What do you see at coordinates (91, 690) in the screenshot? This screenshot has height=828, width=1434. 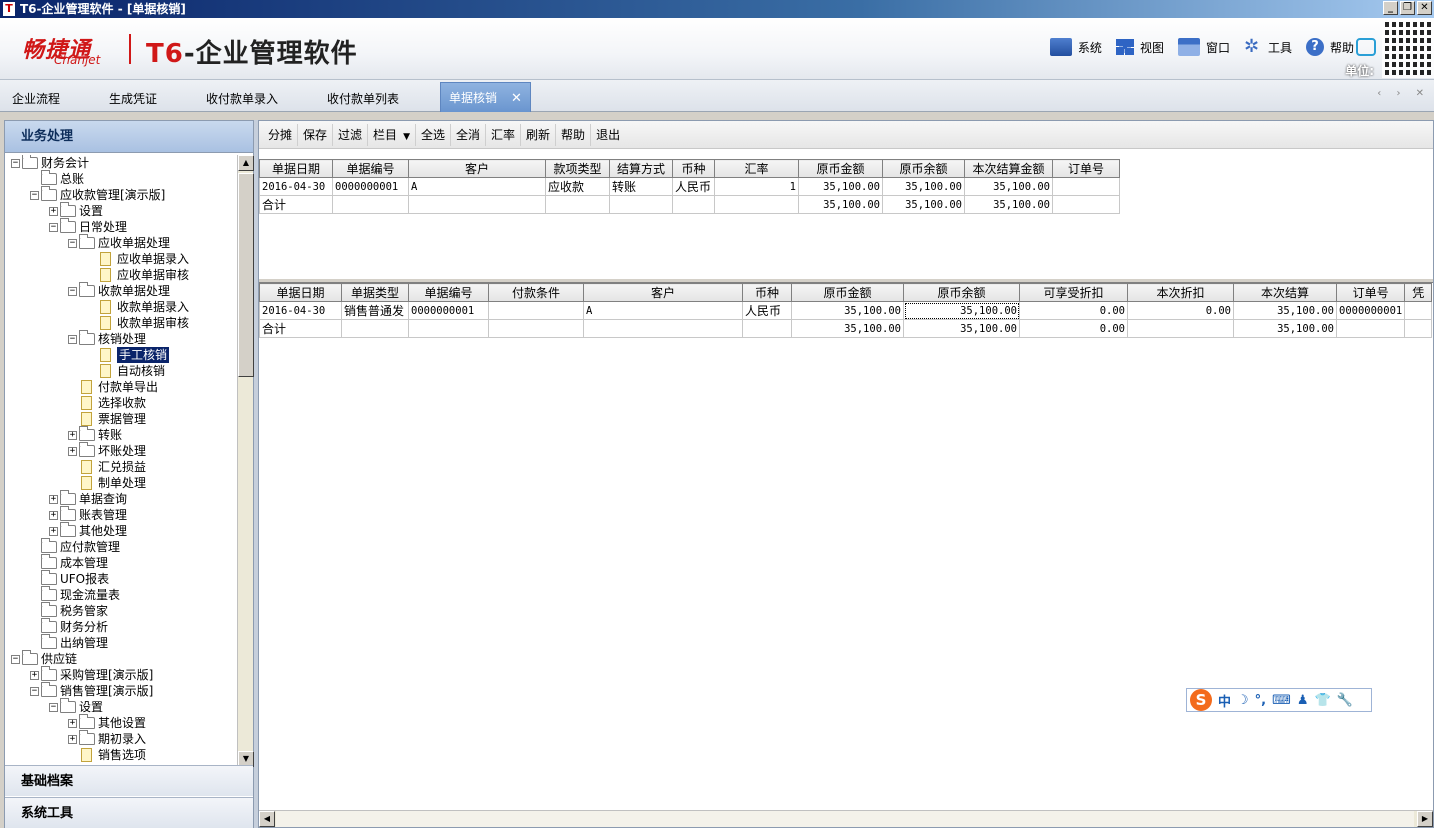 I see `tree-item: − 销售管理[演示版]` at bounding box center [91, 690].